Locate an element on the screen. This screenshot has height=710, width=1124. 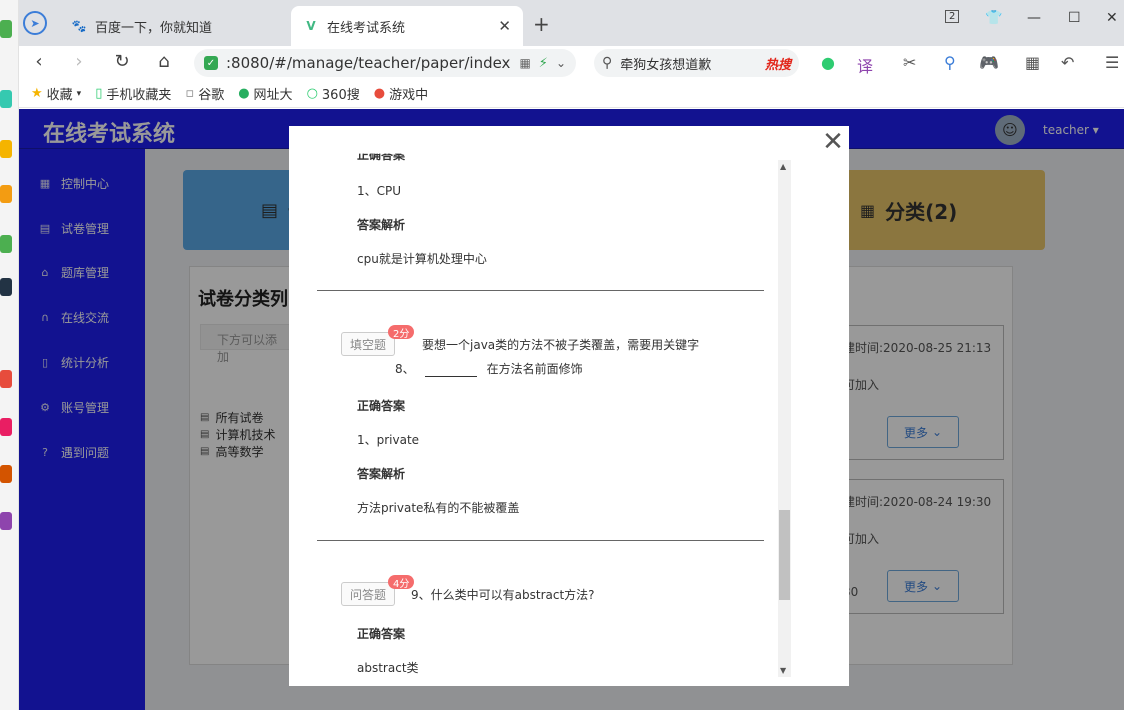
q9-answer-heading: 正确答案 is located at coordinates (381, 634).